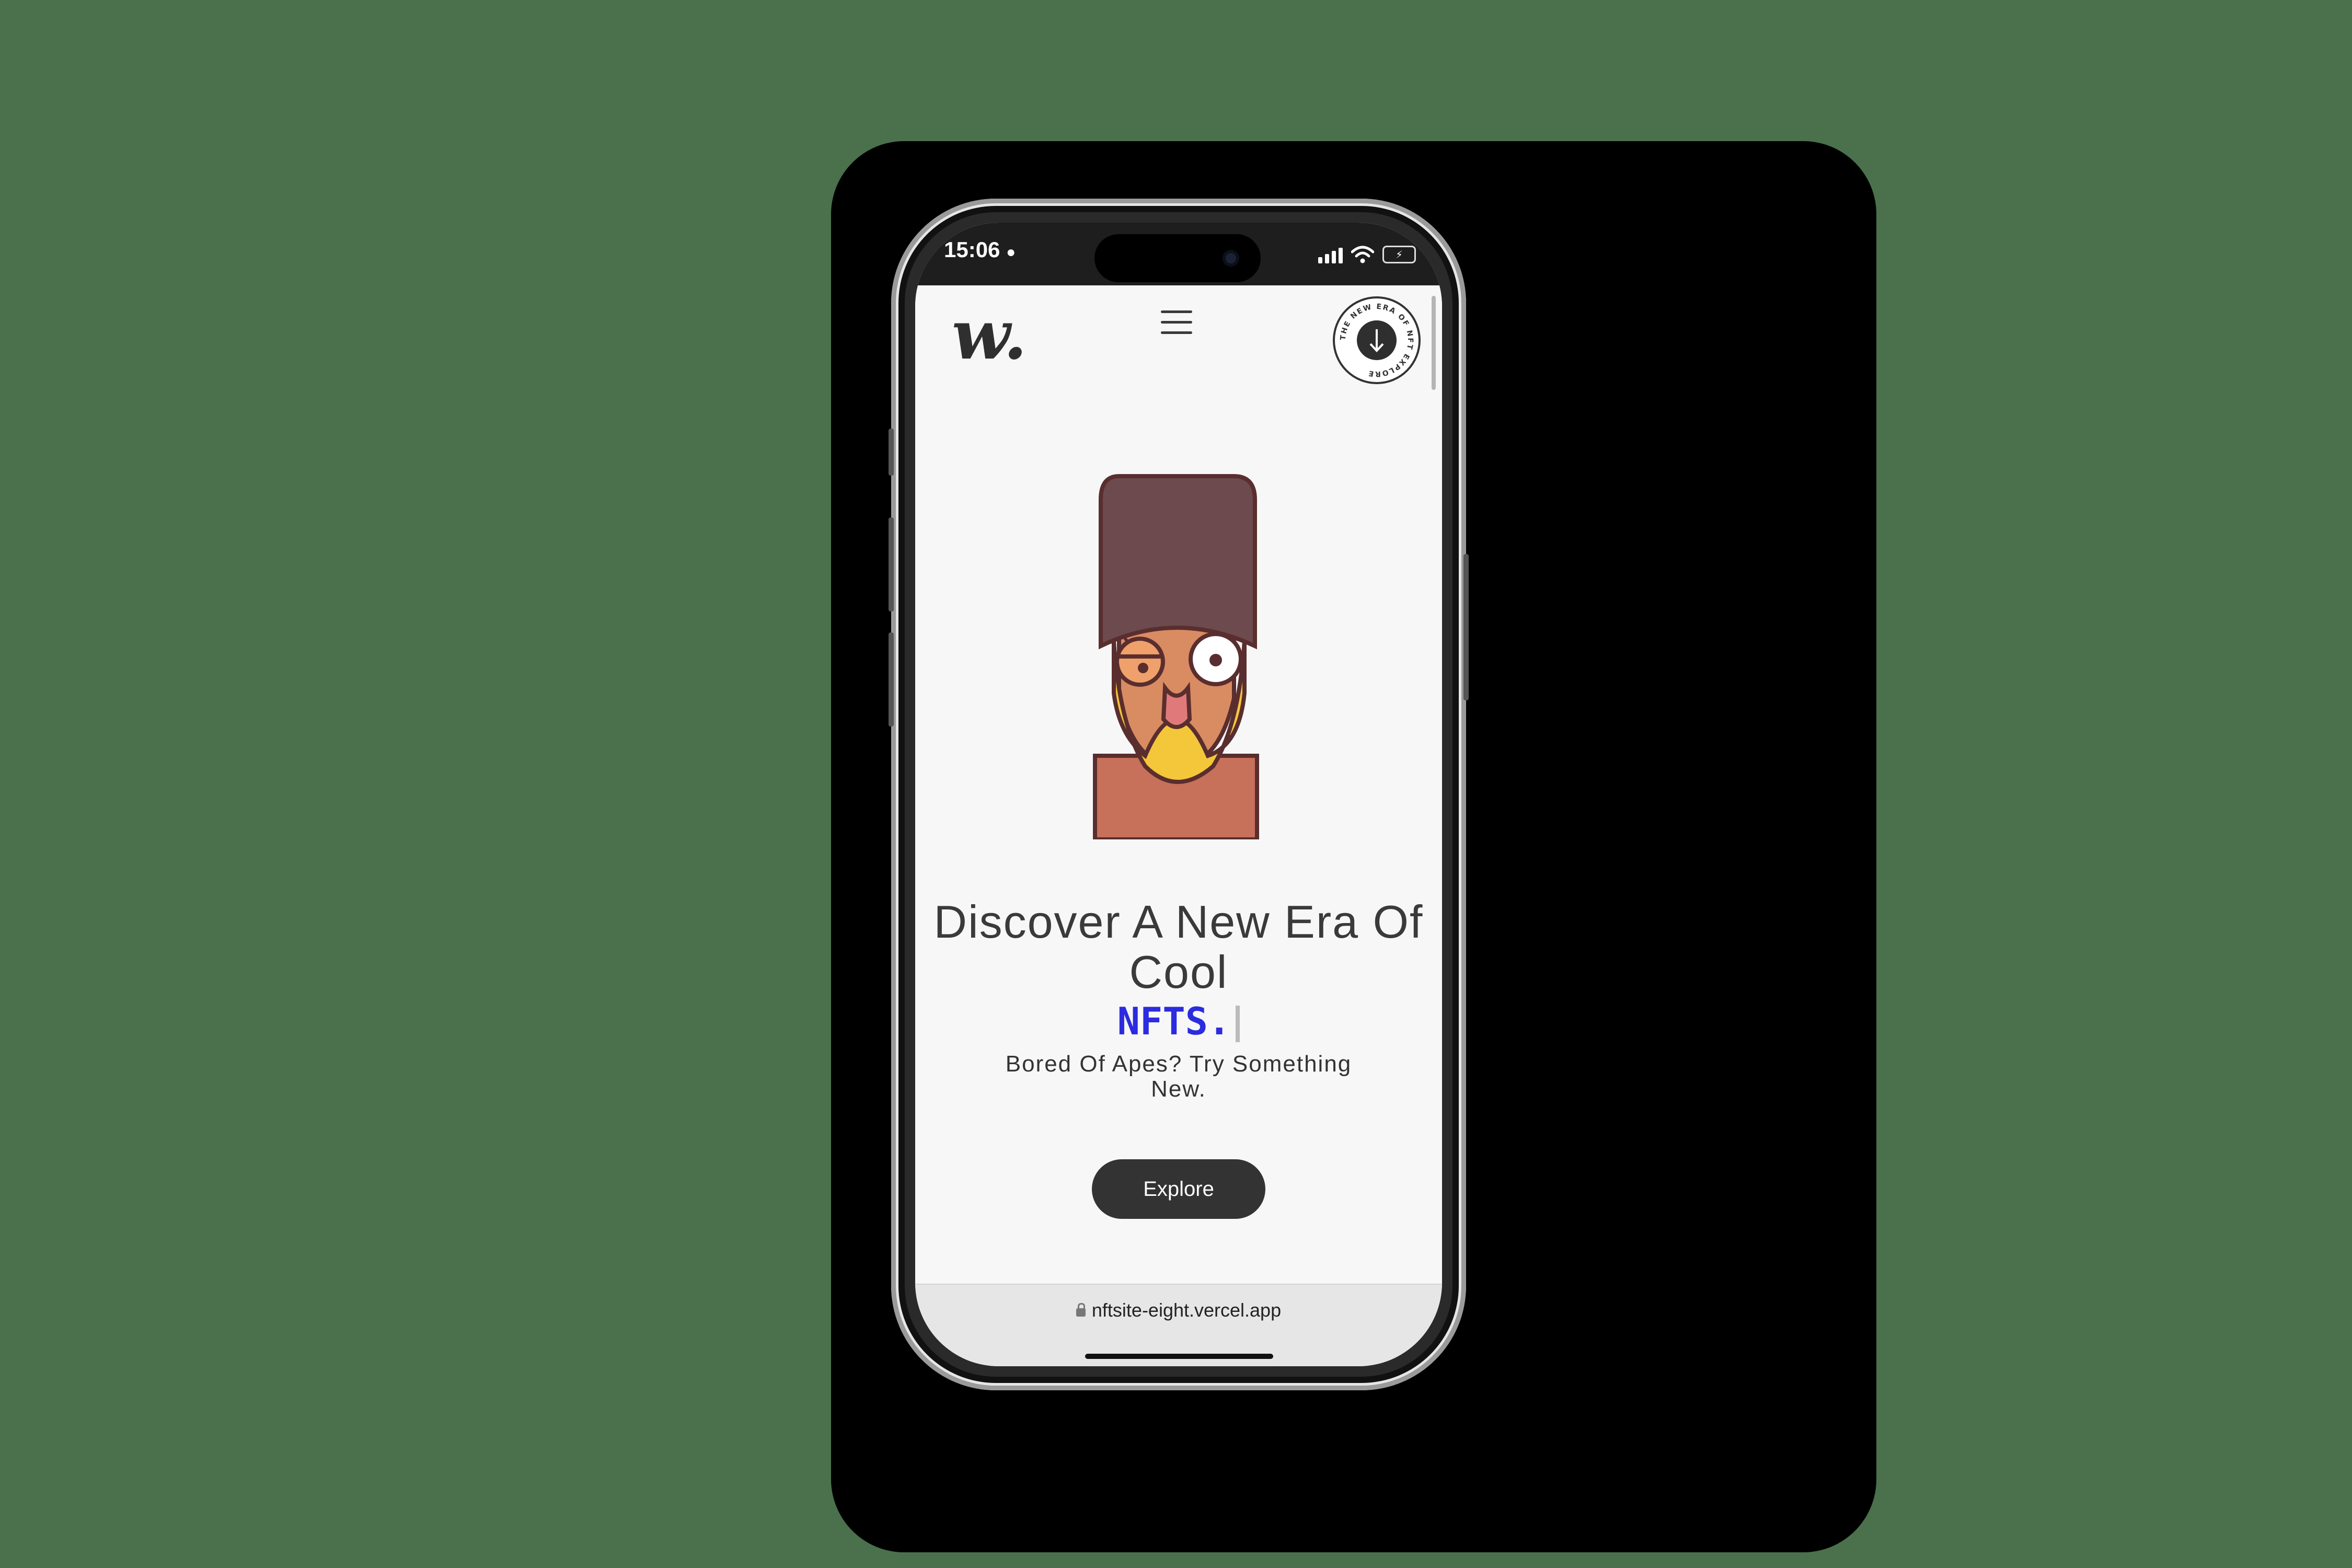 The image size is (2352, 1568). Describe the element at coordinates (989, 335) in the screenshot. I see `site-logo: w.` at that location.